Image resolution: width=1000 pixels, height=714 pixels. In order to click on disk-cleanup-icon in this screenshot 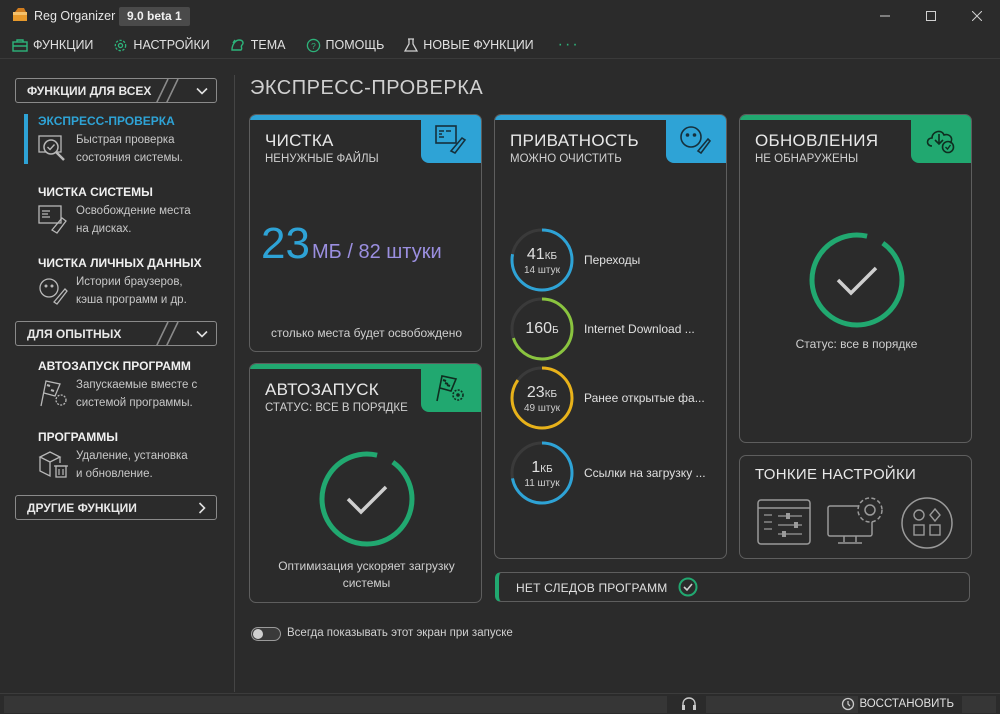, I will do `click(52, 219)`.